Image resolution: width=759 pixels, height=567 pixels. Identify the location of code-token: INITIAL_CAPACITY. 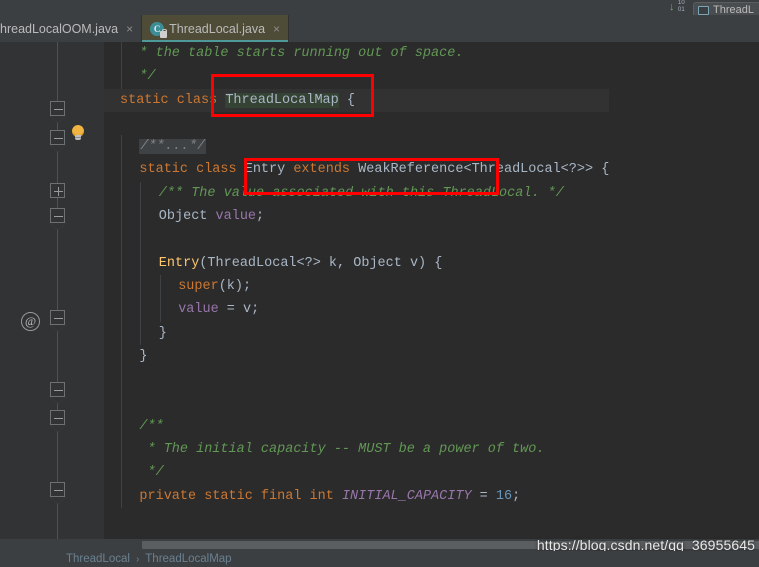
(406, 496).